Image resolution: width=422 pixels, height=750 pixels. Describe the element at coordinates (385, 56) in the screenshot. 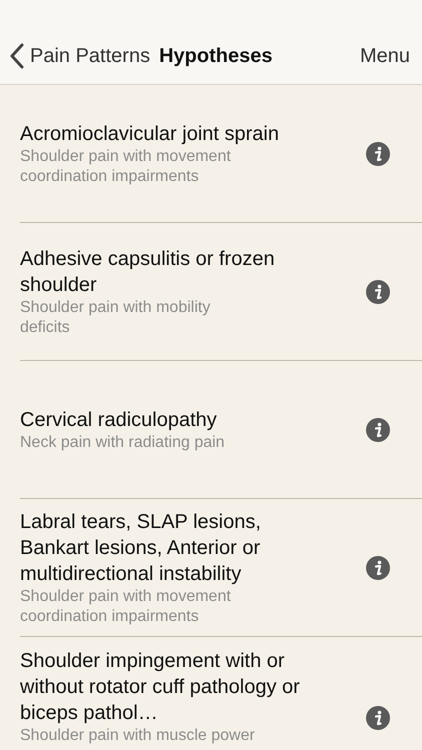

I see `menu-button: Menu` at that location.